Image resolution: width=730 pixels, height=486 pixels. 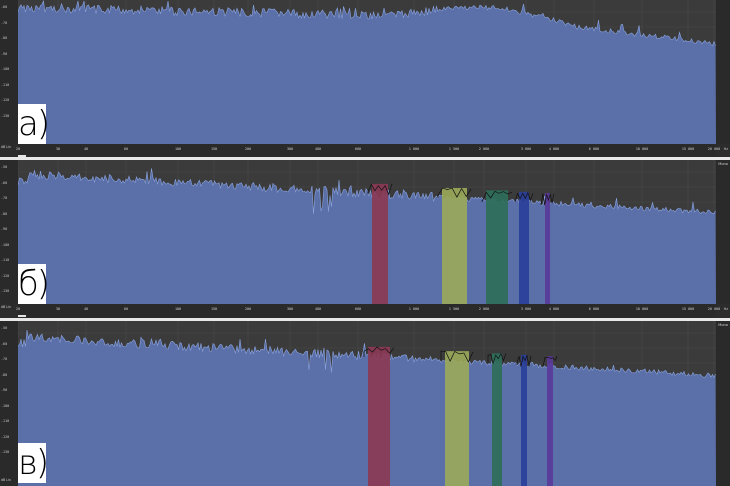 What do you see at coordinates (33, 463) in the screenshot?
I see `panel-label: в)` at bounding box center [33, 463].